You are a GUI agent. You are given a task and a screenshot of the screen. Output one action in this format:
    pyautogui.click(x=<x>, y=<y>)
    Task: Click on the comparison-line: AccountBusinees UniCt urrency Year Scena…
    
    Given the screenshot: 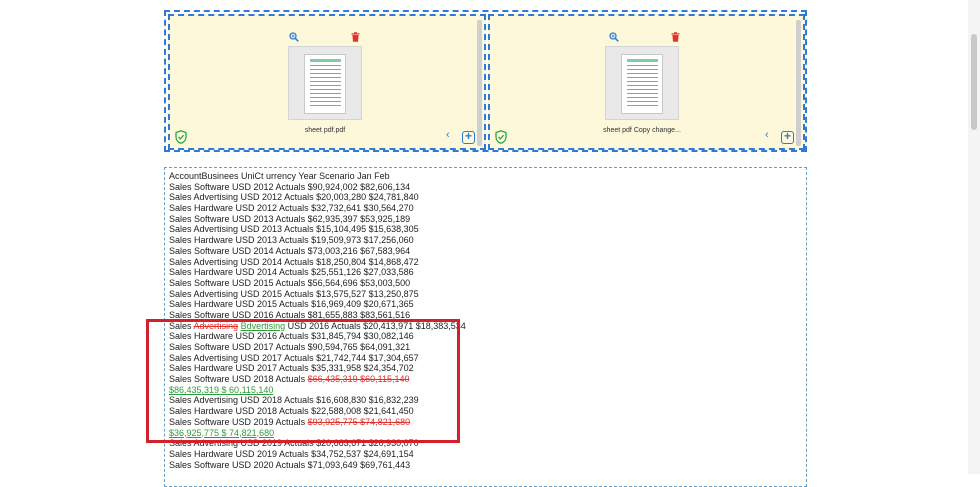 What is the action you would take?
    pyautogui.click(x=317, y=176)
    